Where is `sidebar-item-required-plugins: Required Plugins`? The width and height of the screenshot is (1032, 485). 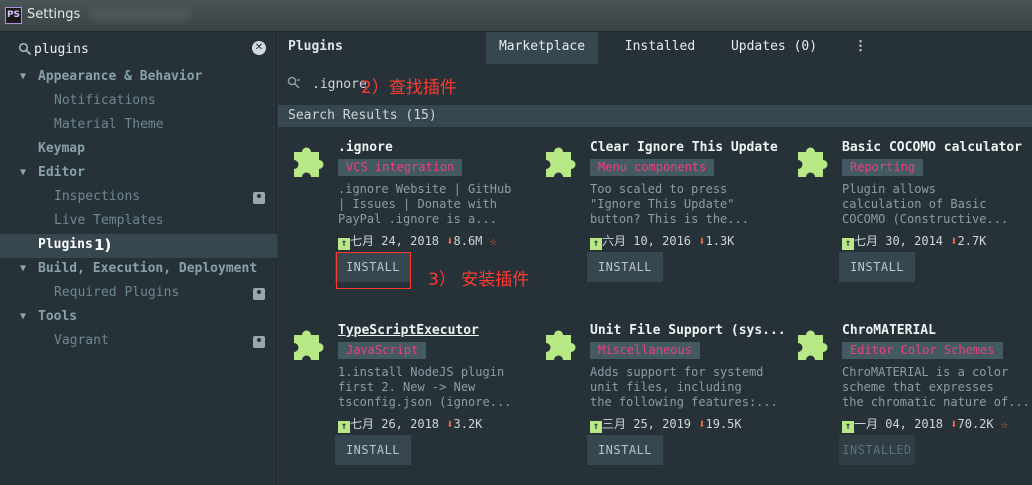 sidebar-item-required-plugins: Required Plugins is located at coordinates (138, 294).